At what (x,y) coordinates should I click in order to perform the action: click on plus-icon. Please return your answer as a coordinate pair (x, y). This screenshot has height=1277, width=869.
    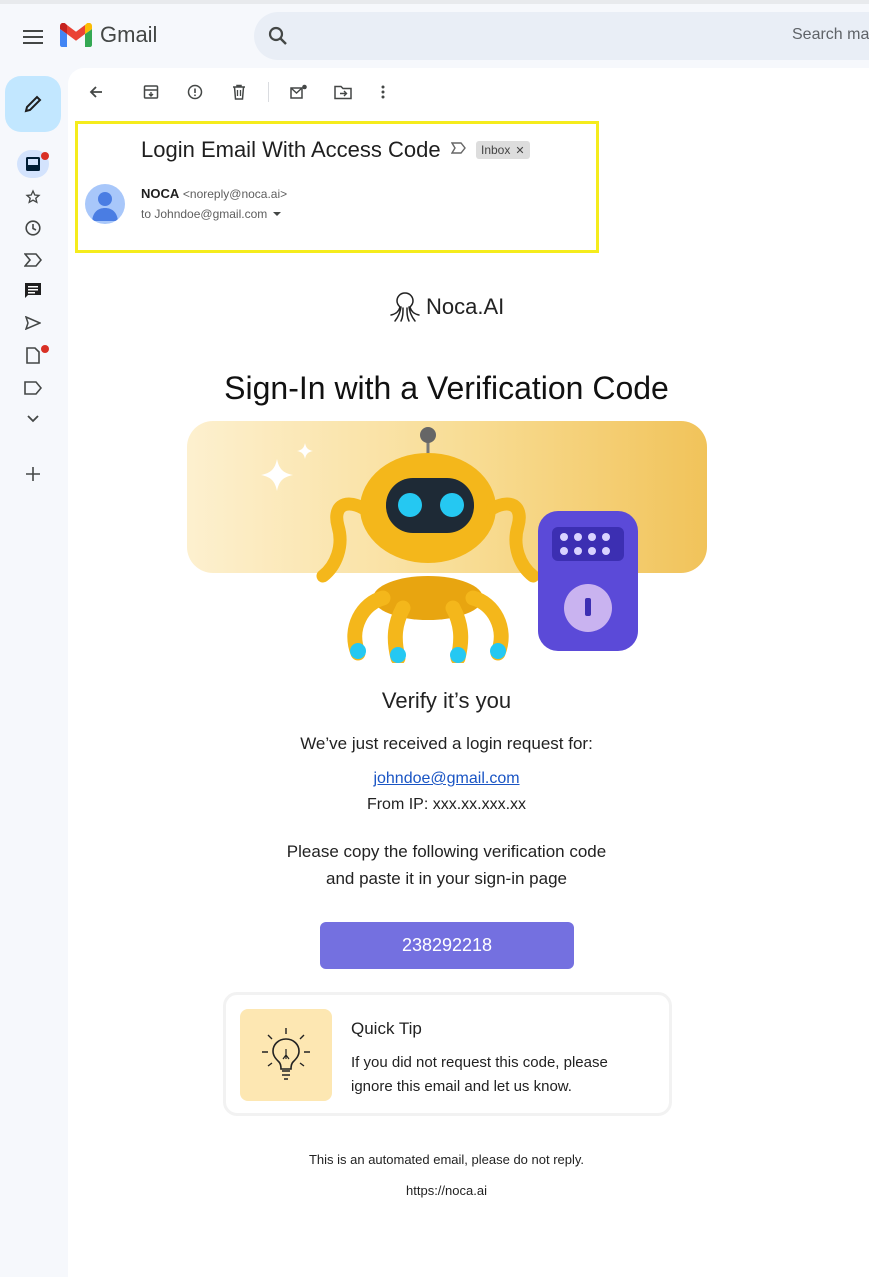
    Looking at the image, I should click on (33, 474).